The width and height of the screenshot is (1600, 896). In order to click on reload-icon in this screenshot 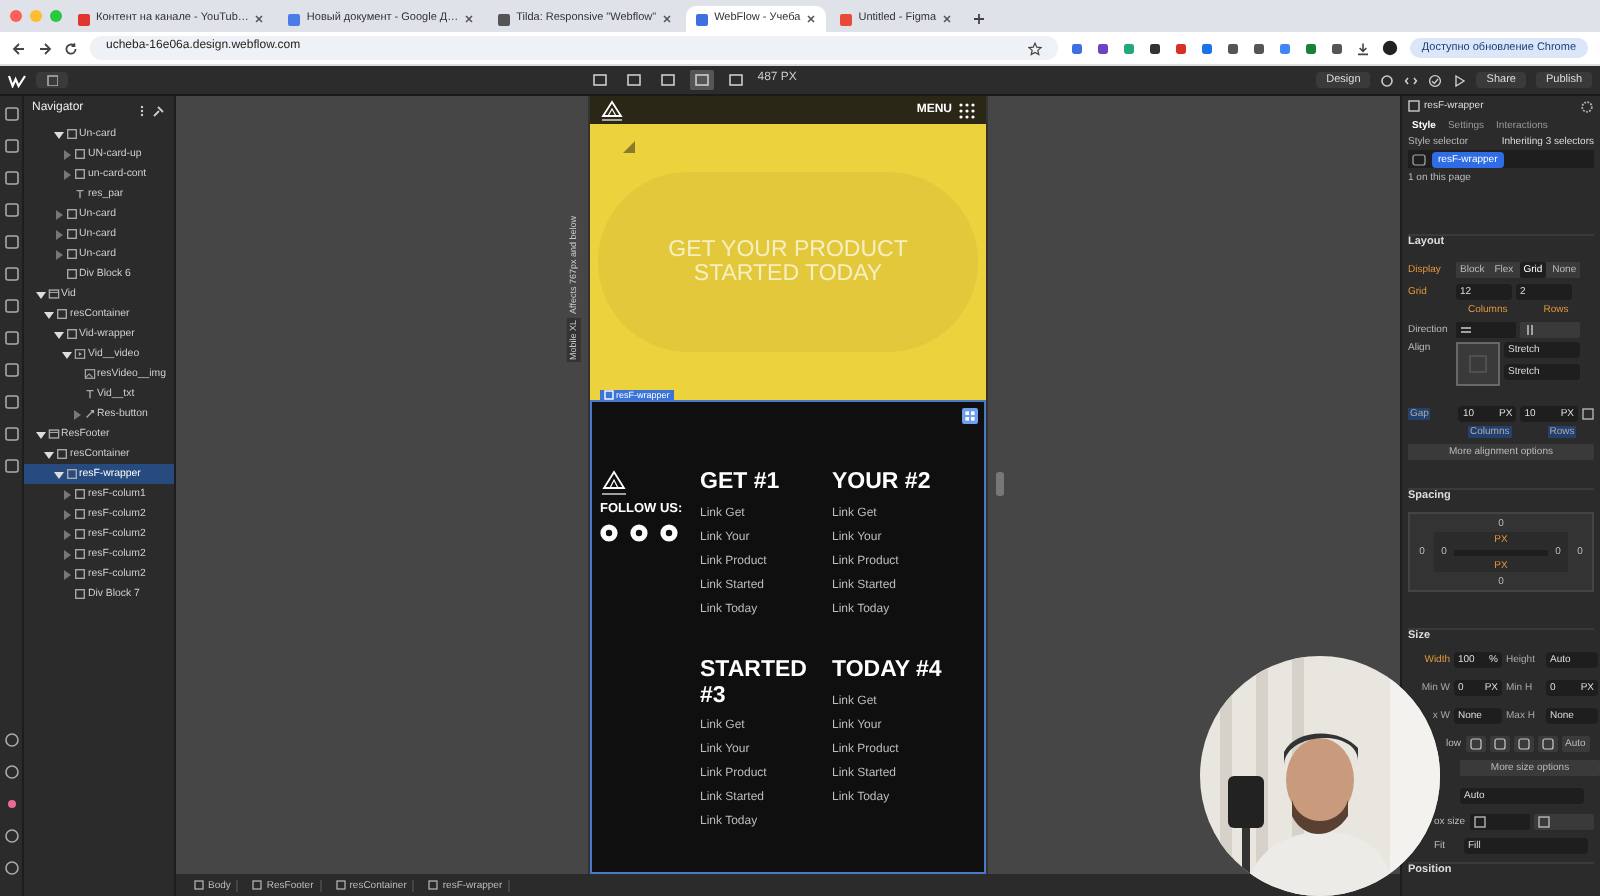, I will do `click(71, 48)`.